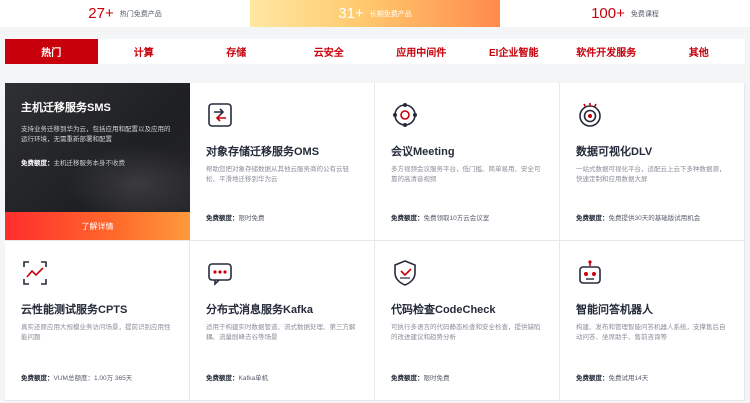  I want to click on stats-strip: 27+ 热门免费产品 31+ 长期免费产品 100+ 免费课程, so click(375, 13).